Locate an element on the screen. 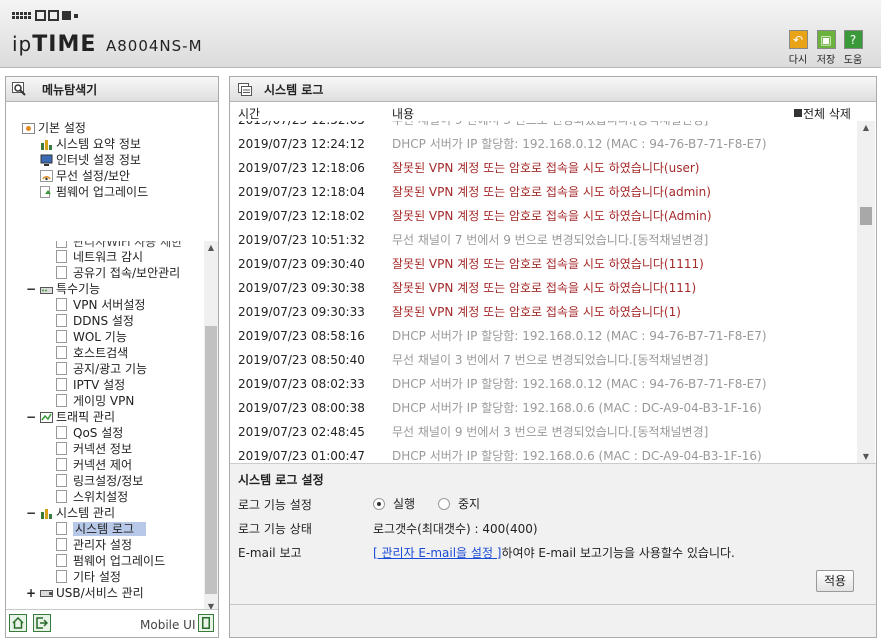  tree-item-internet-info: 인터넷 설정 정보 is located at coordinates (90, 160).